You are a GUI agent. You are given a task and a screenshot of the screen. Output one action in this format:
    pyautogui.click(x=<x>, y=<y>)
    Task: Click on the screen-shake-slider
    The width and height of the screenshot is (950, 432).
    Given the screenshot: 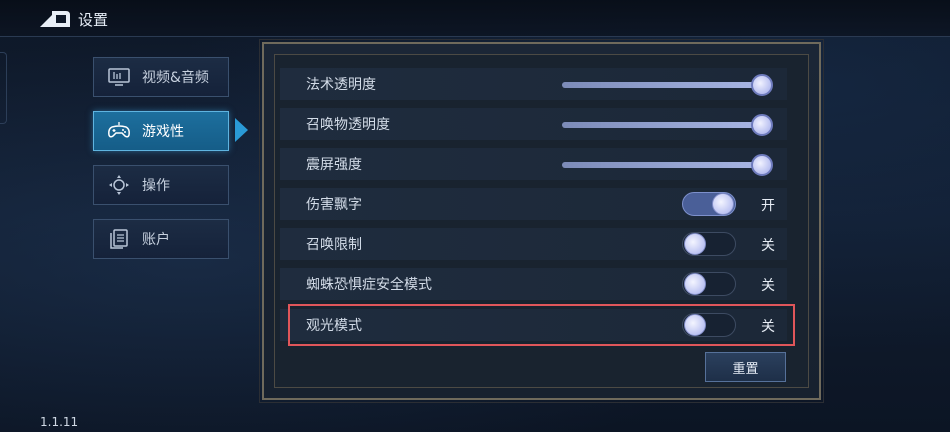 What is the action you would take?
    pyautogui.click(x=667, y=165)
    